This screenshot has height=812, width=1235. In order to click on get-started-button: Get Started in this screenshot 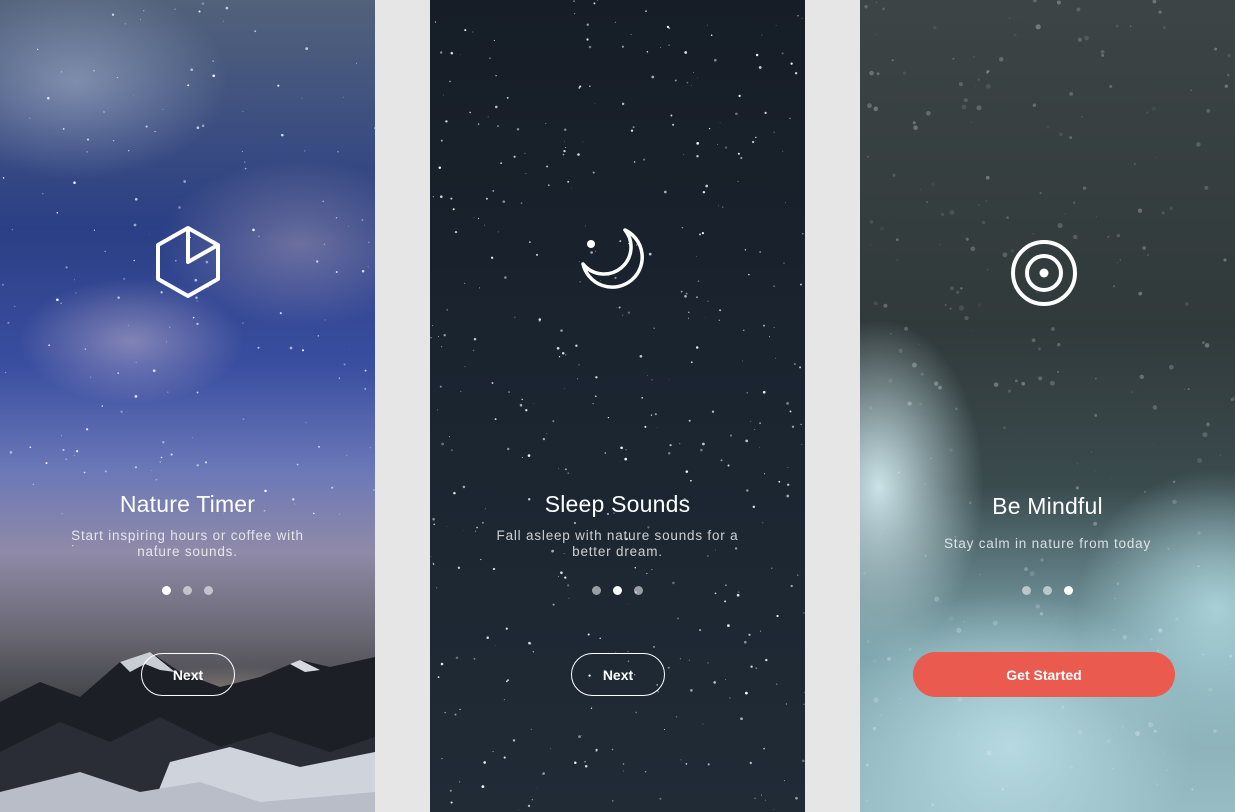, I will do `click(1044, 674)`.